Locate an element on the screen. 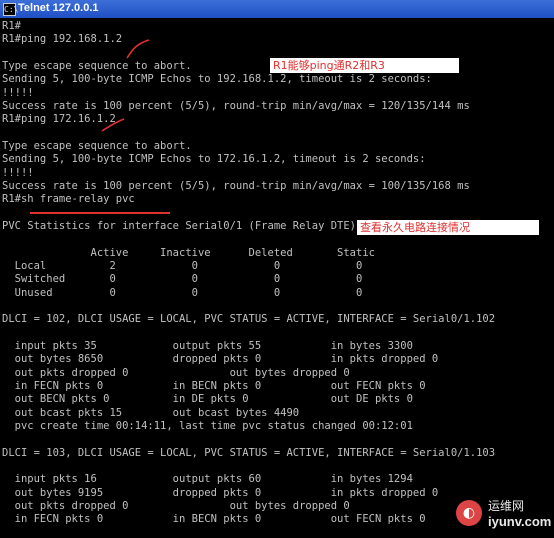  iyunv-logo-icon: ◐ is located at coordinates (469, 513).